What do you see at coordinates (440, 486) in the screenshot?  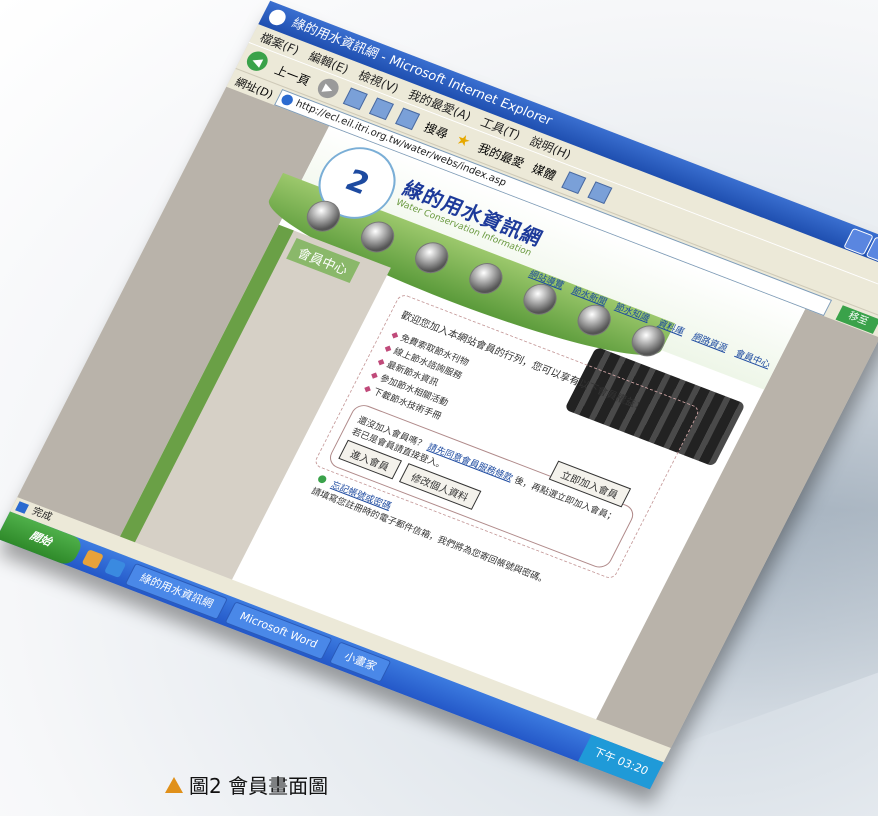 I see `modify-profile-button: 修改個人資料` at bounding box center [440, 486].